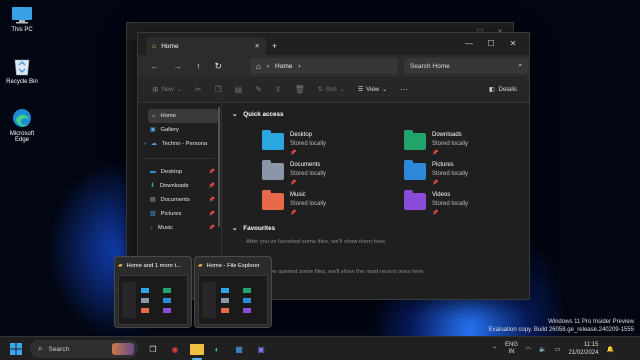  I want to click on quick-access-item-documents: Documents Stored locally 📌, so click(294, 174).